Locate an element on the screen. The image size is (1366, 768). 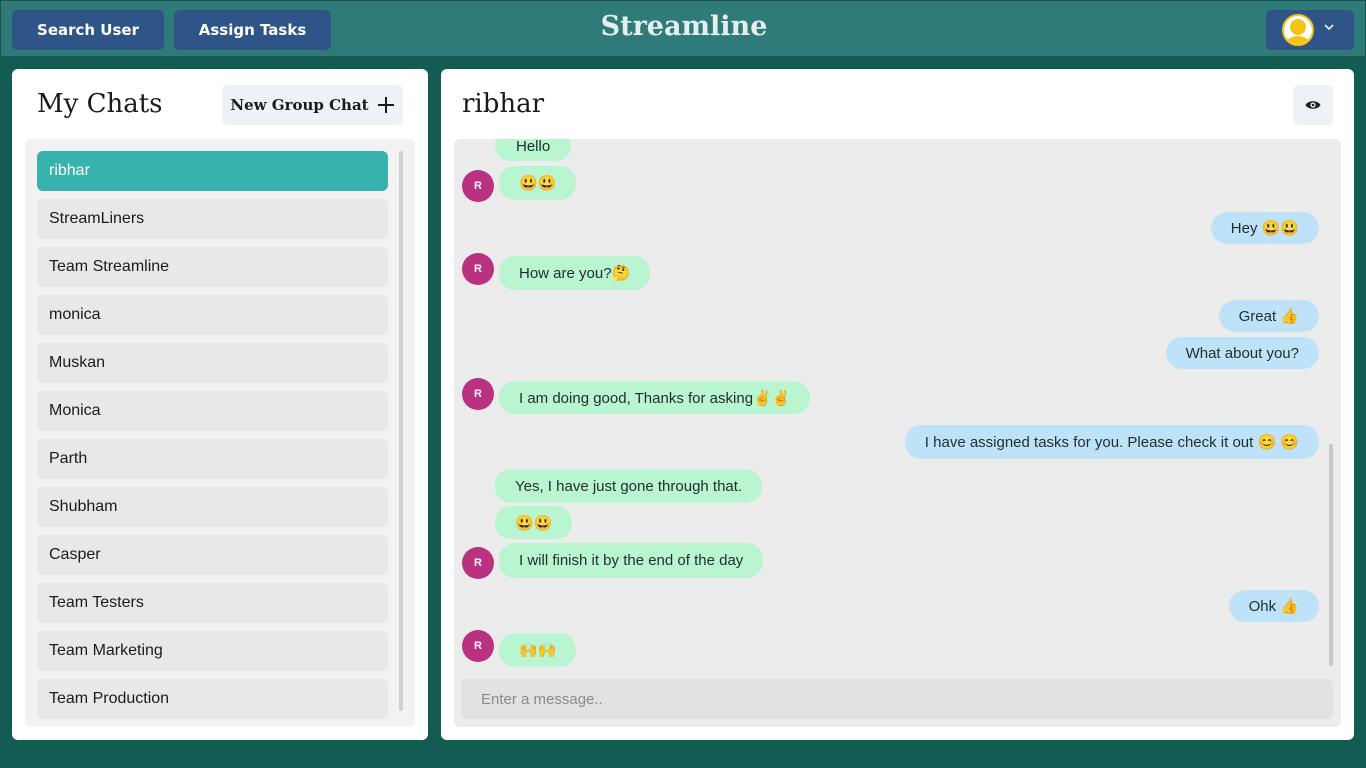
chat-item-team-production: Team Production is located at coordinates (212, 699).